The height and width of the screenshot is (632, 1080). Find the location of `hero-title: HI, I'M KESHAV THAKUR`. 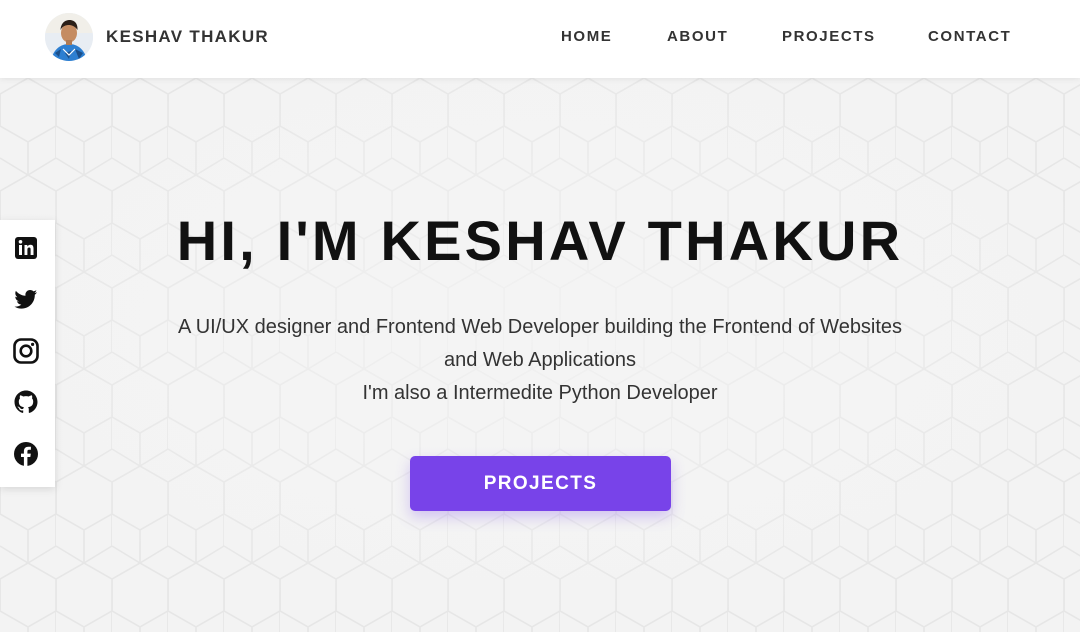

hero-title: HI, I'M KESHAV THAKUR is located at coordinates (540, 240).